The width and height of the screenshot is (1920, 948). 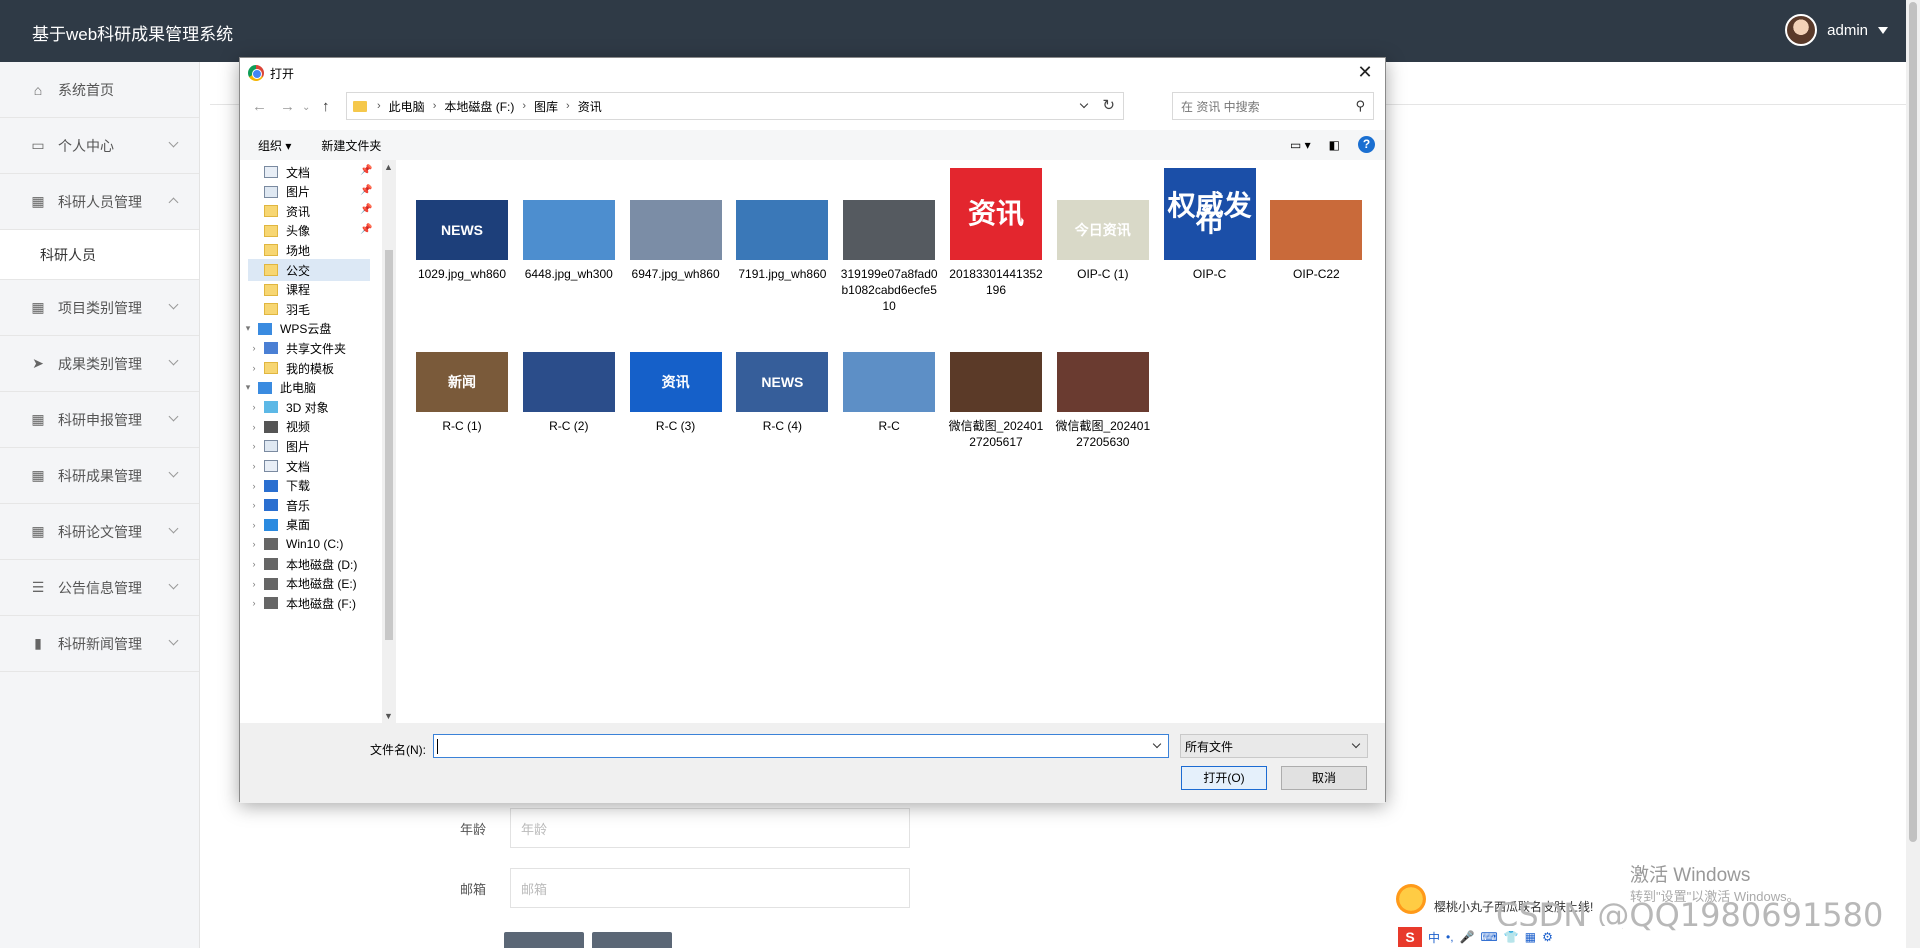 I want to click on sidebar-item: ▦ 科研论文管理, so click(x=99, y=532).